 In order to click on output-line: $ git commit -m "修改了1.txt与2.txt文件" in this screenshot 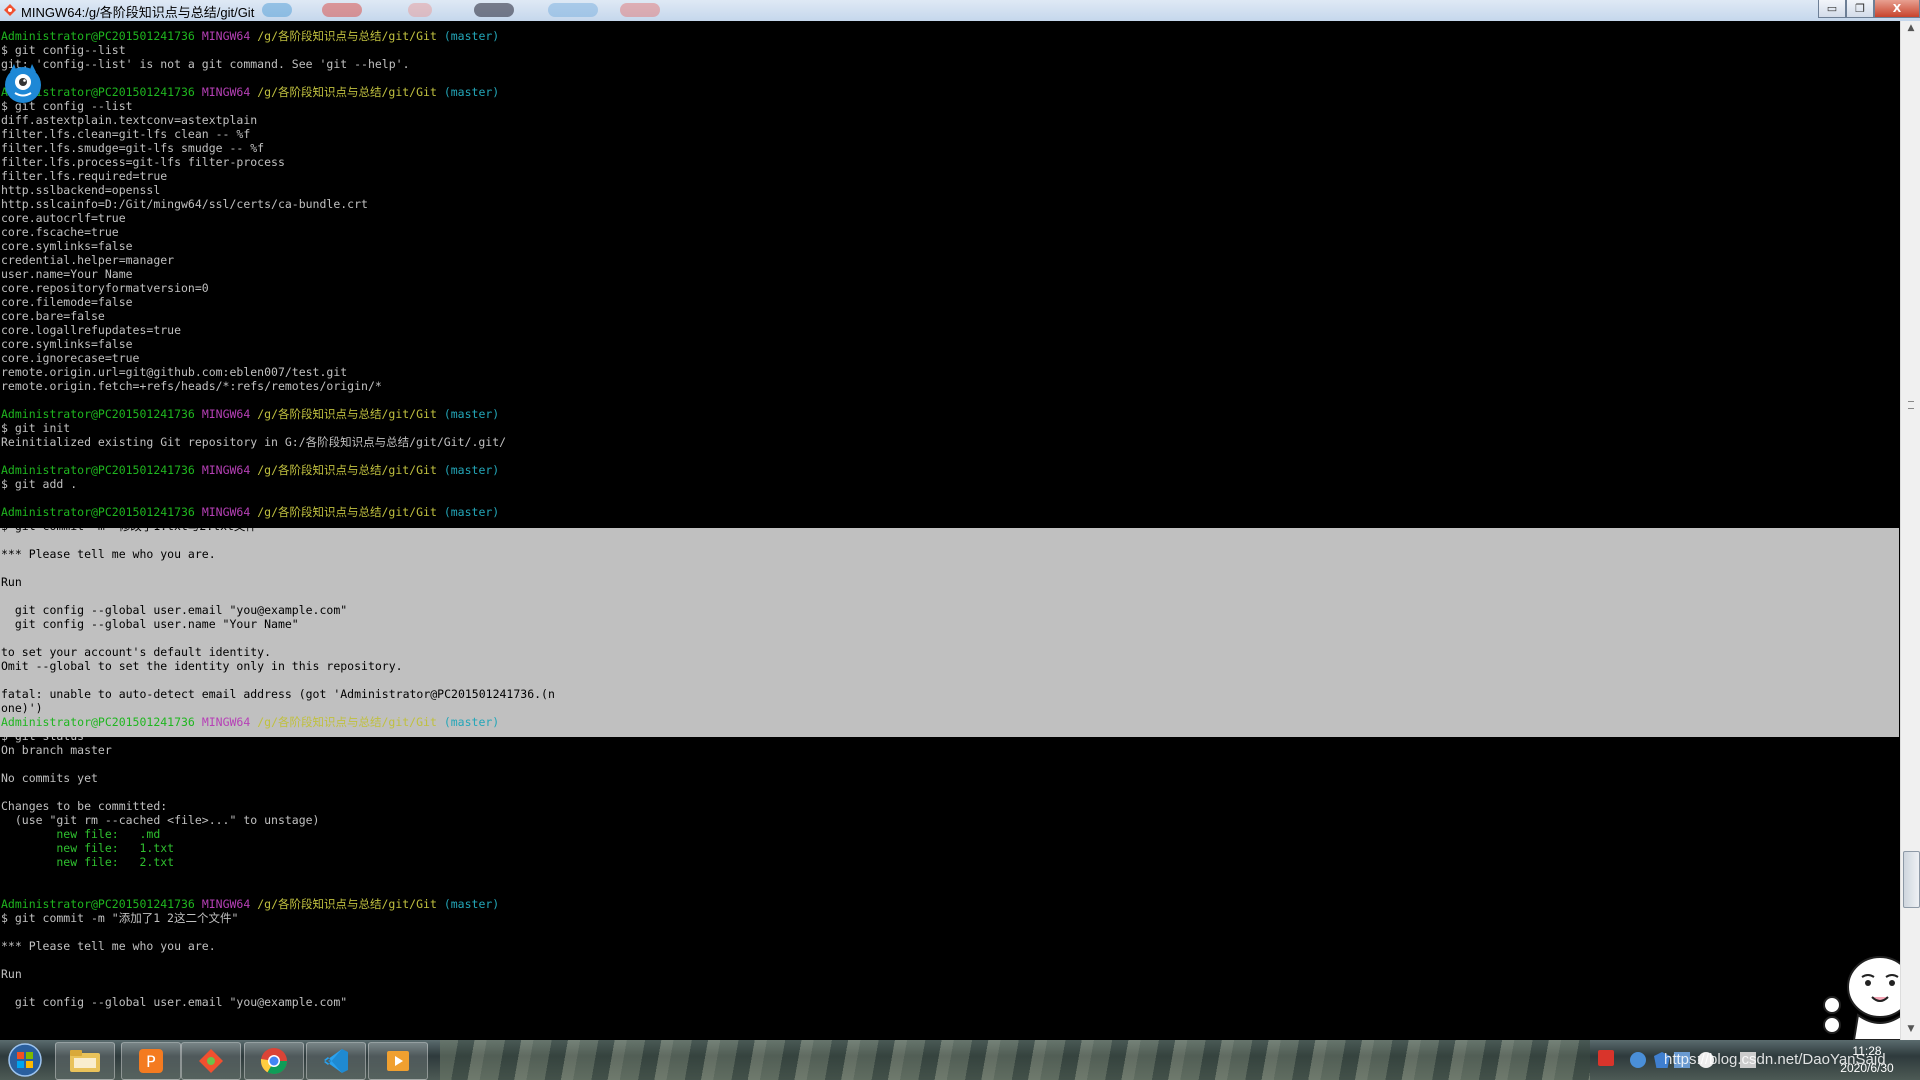, I will do `click(132, 526)`.